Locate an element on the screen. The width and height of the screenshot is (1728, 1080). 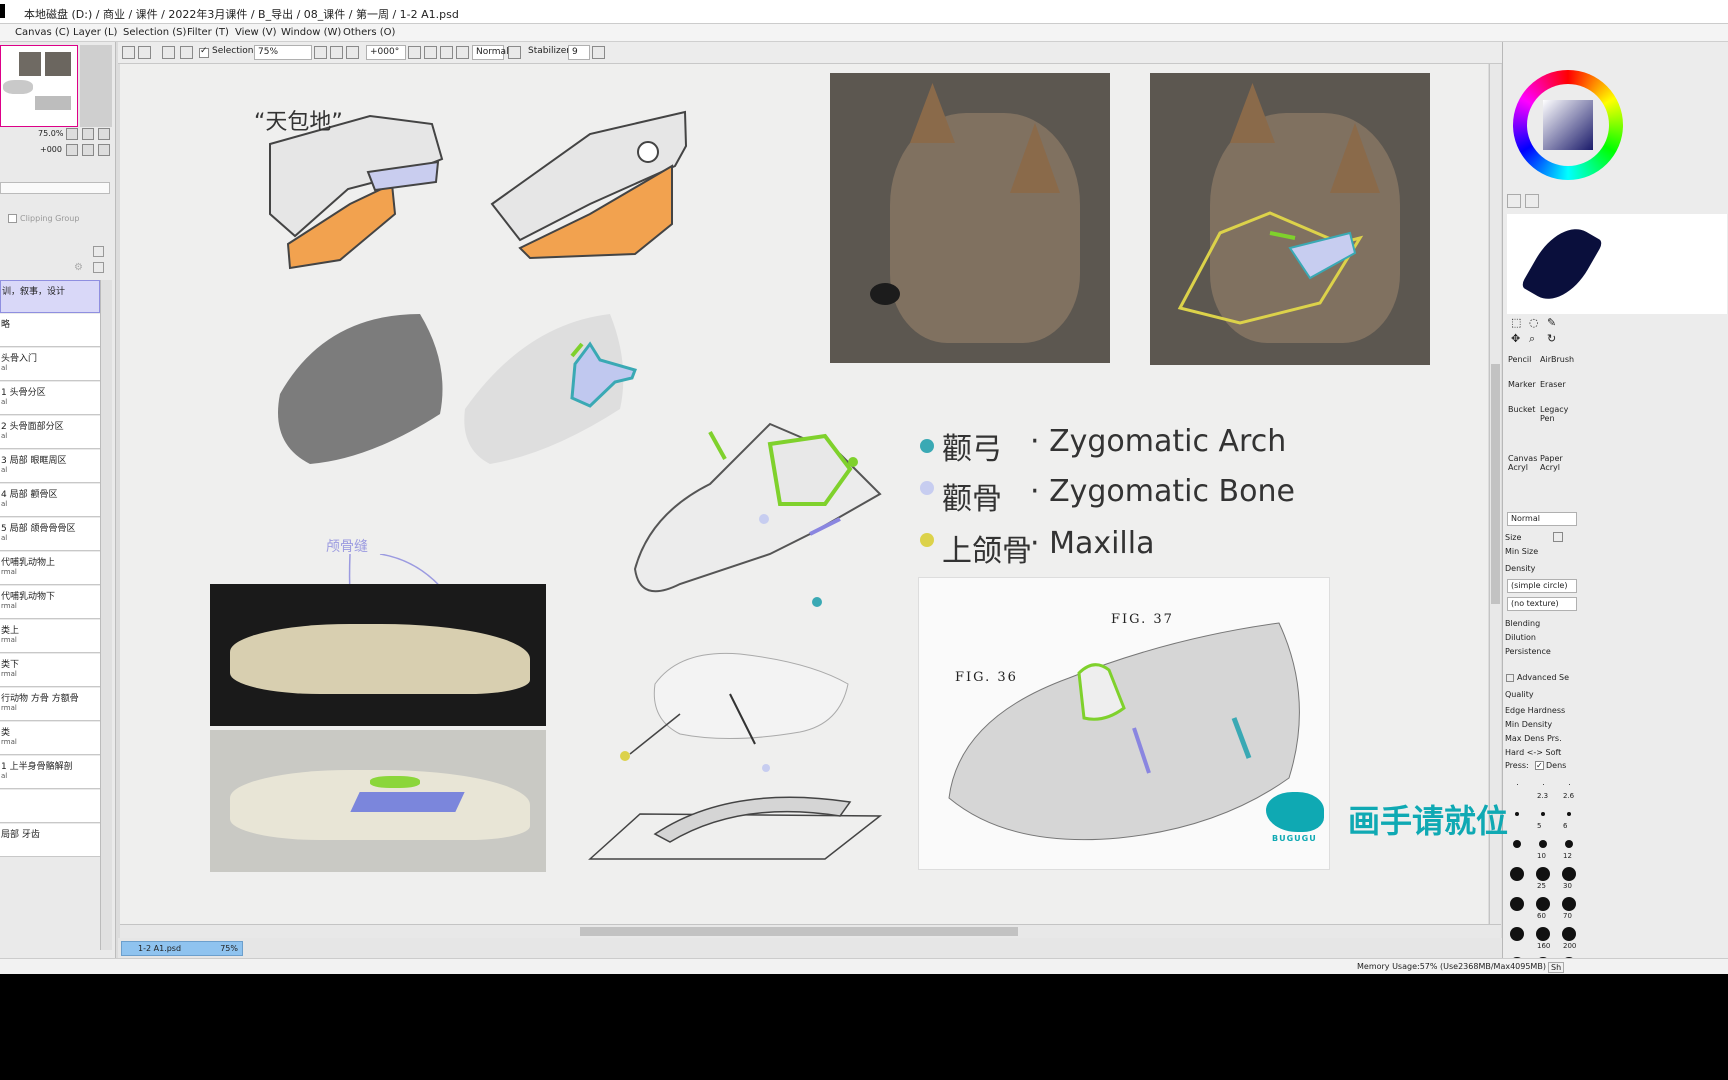
document-tab: 1-2 A1.psd 75% is located at coordinates (182, 948).